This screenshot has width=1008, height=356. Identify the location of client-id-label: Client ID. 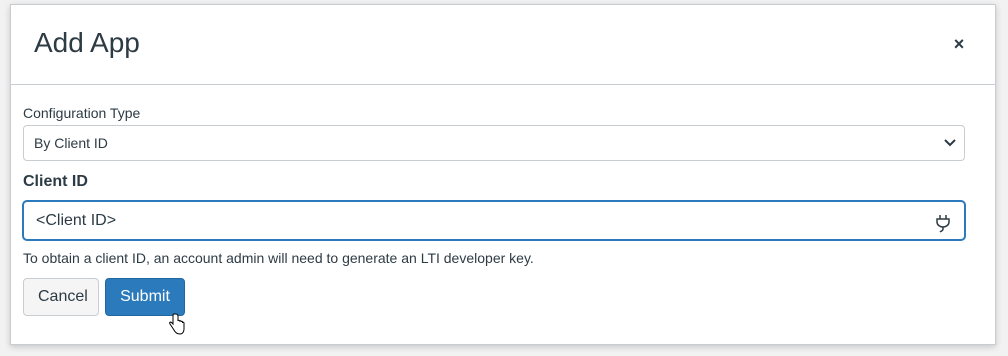
(55, 181).